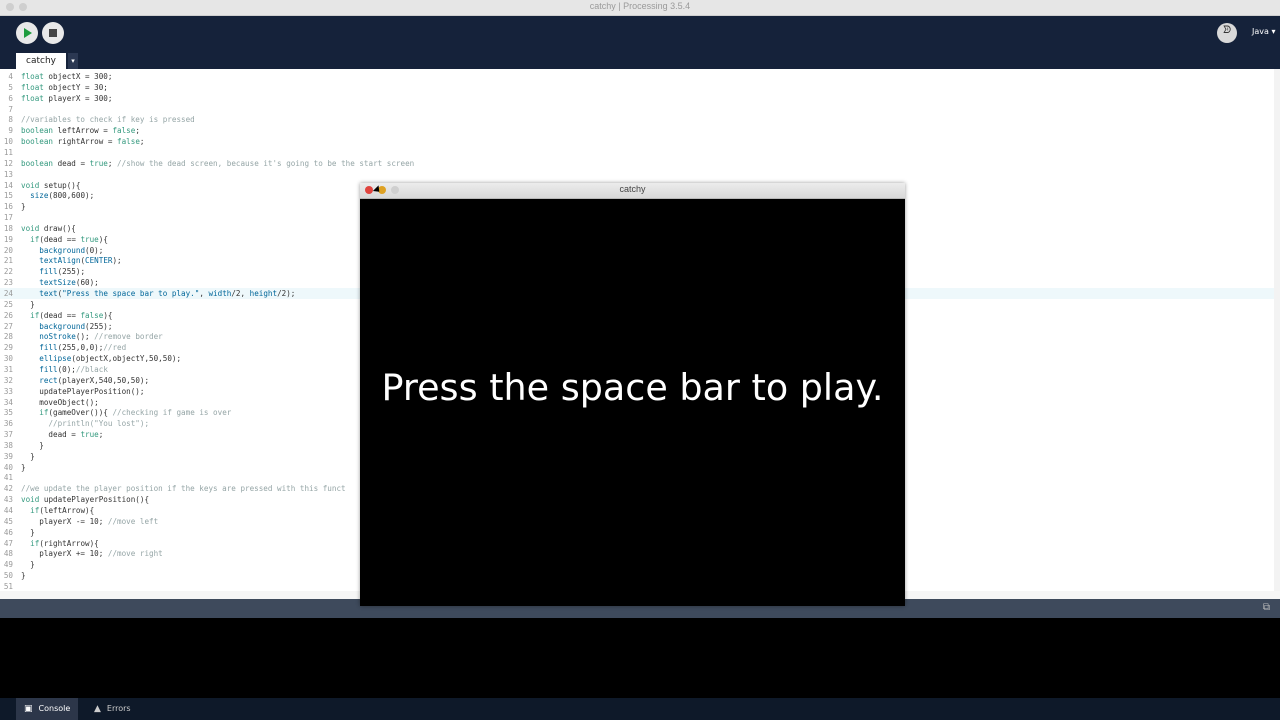 This screenshot has width=1280, height=720. I want to click on line-number: 18, so click(8, 228).